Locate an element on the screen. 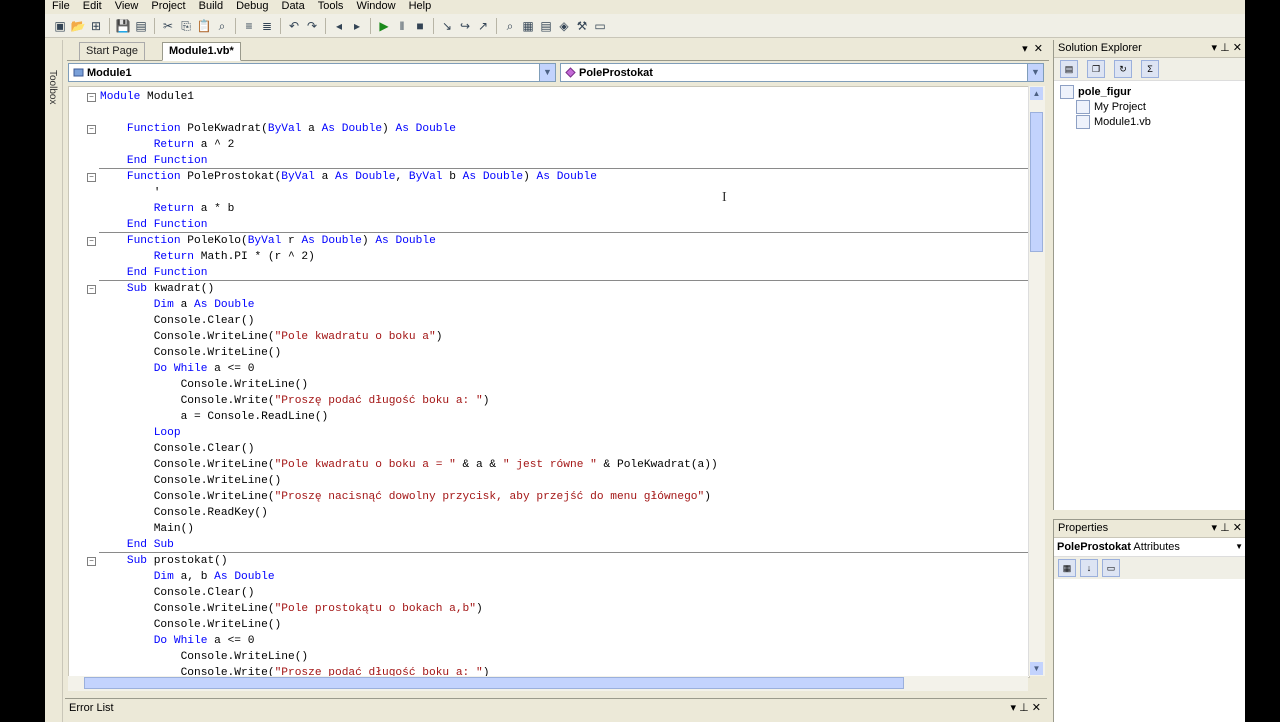 Image resolution: width=1280 pixels, height=722 pixels. code-line: Return Math.PI * (r ^ 2) is located at coordinates (549, 257).